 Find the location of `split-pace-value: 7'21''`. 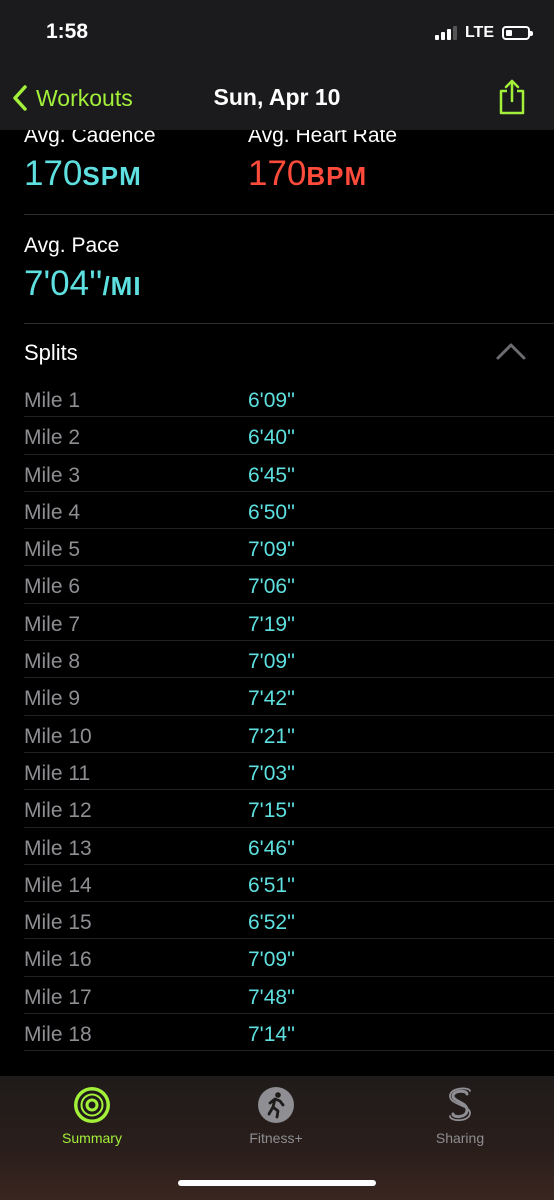

split-pace-value: 7'21'' is located at coordinates (272, 736).